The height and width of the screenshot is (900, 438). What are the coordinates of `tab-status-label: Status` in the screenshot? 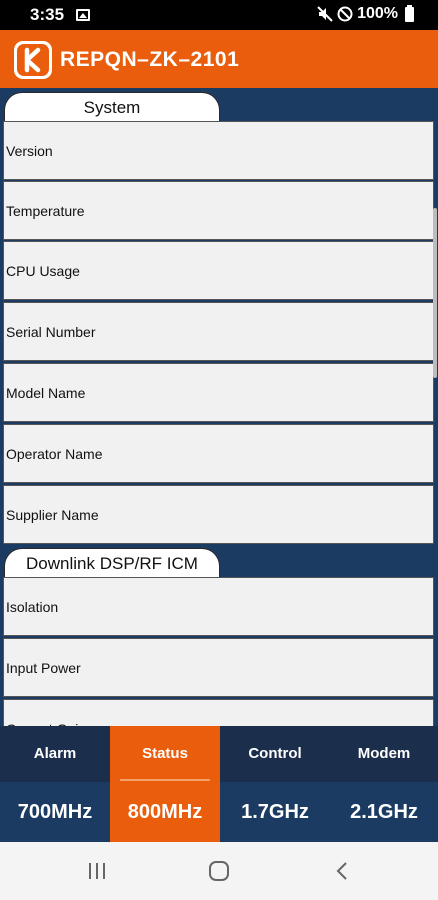 It's located at (165, 753).